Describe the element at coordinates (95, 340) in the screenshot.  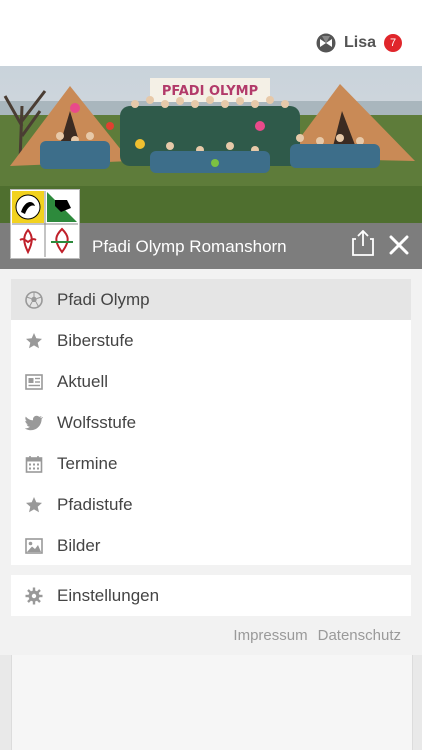
I see `menu-item-label: Biberstufe` at that location.